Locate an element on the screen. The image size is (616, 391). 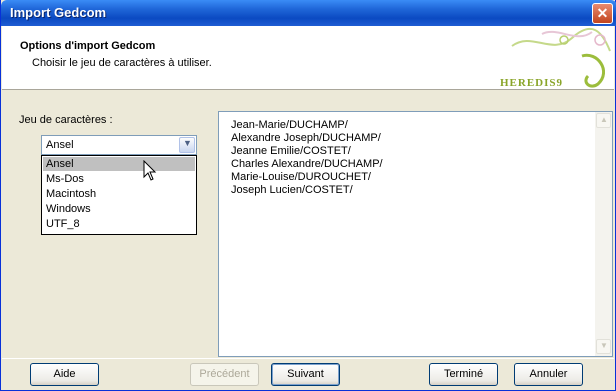
dropdown-button: ▼ is located at coordinates (187, 145).